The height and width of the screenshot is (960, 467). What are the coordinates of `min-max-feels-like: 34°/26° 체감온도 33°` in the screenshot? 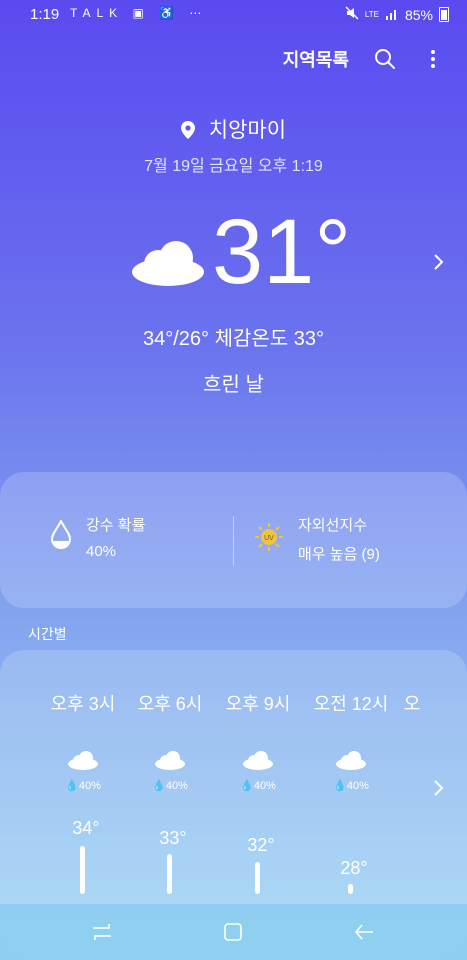 It's located at (233, 339).